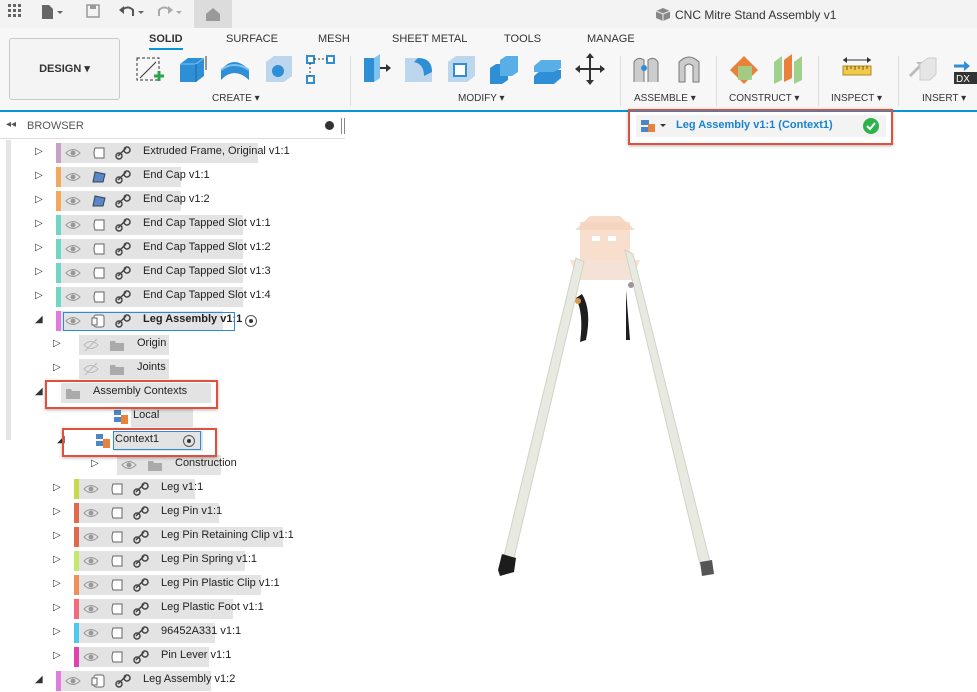  What do you see at coordinates (172, 657) in the screenshot?
I see `list-item: ▷ Pin Lever v1:1` at bounding box center [172, 657].